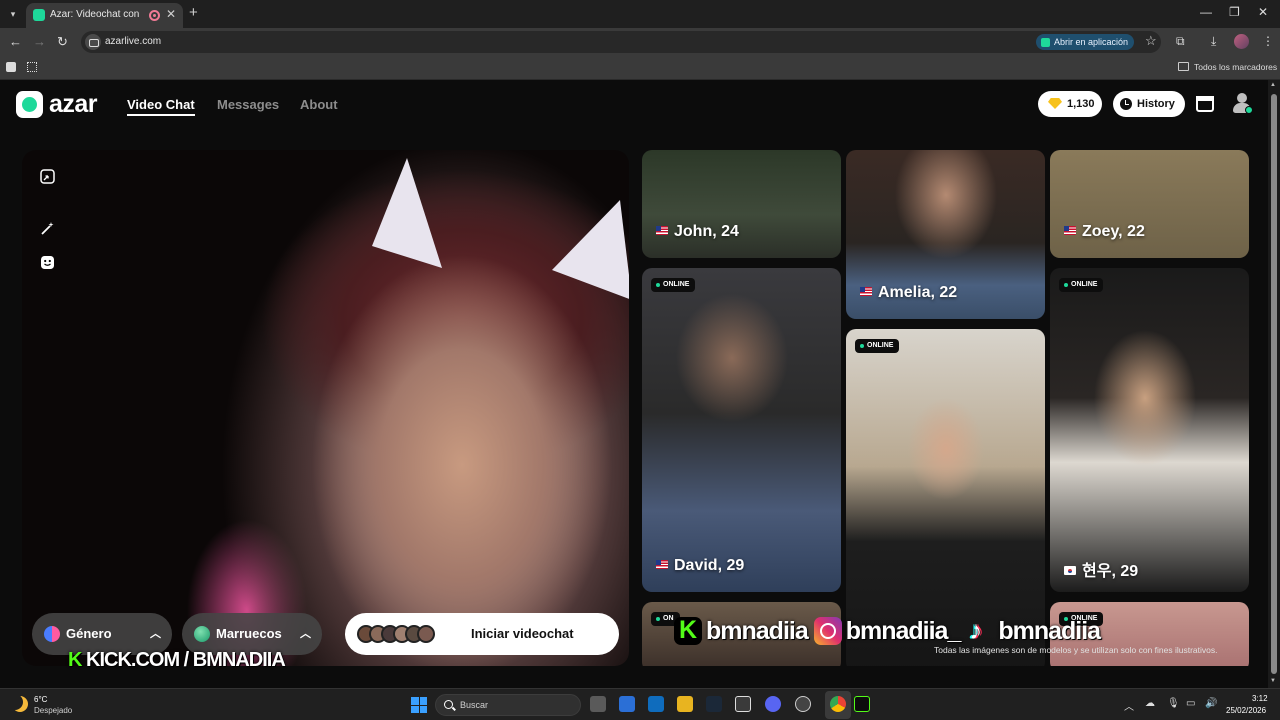 The height and width of the screenshot is (720, 1280). I want to click on gems-button: 1,130, so click(1070, 104).